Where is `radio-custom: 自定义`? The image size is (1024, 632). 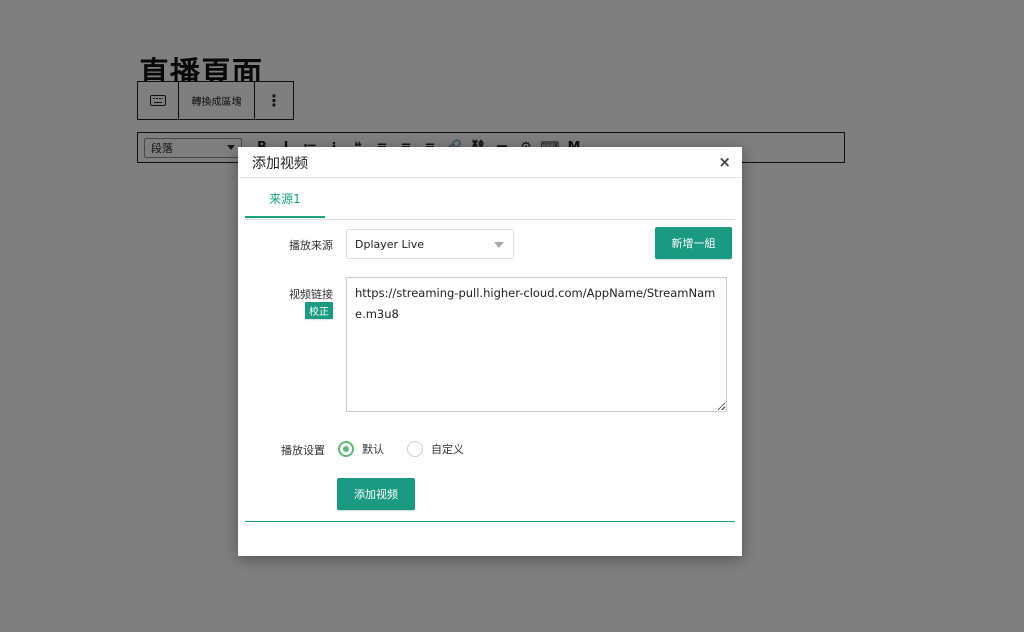
radio-custom: 自定义 is located at coordinates (435, 449).